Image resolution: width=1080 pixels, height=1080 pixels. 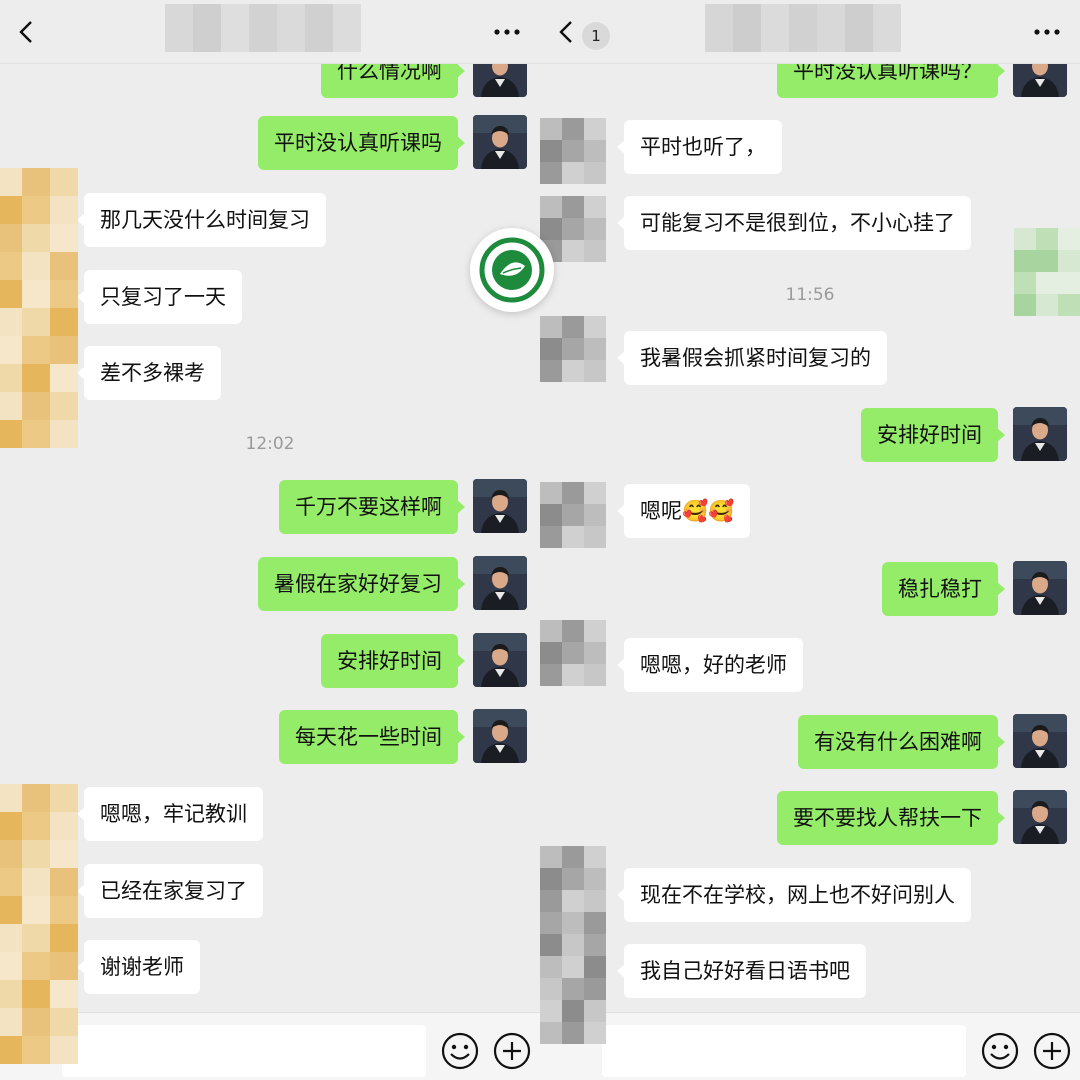 I want to click on received-message-bubble: 嗯嗯，好的老师, so click(x=710, y=665).